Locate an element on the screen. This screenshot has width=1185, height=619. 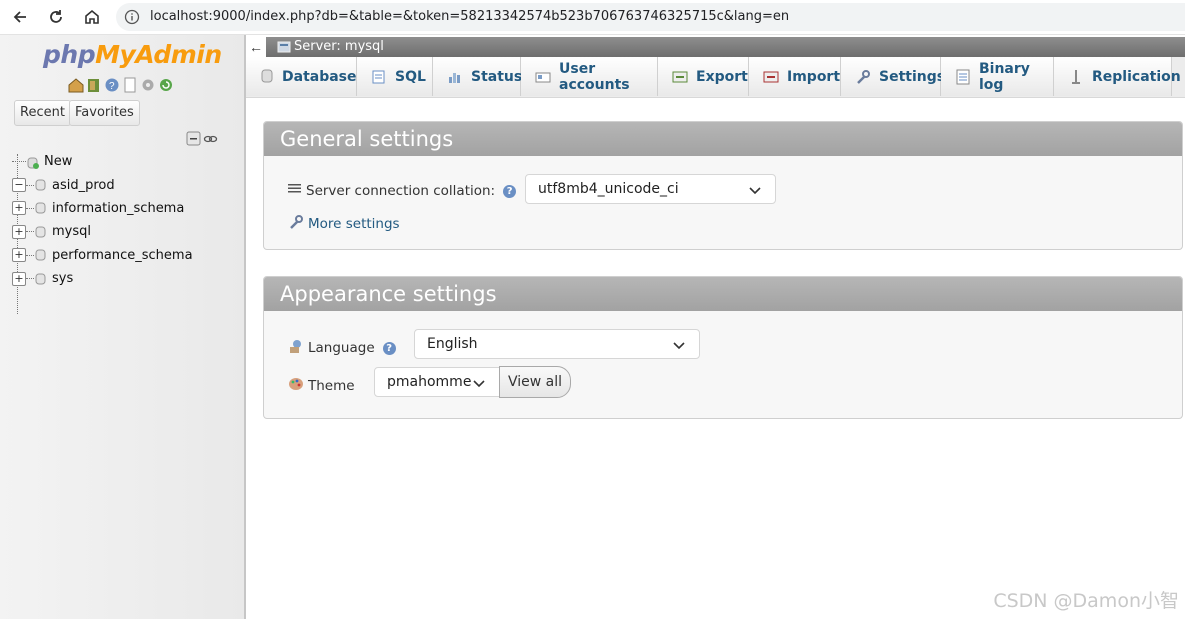
theme-select: pmahomme is located at coordinates (437, 382).